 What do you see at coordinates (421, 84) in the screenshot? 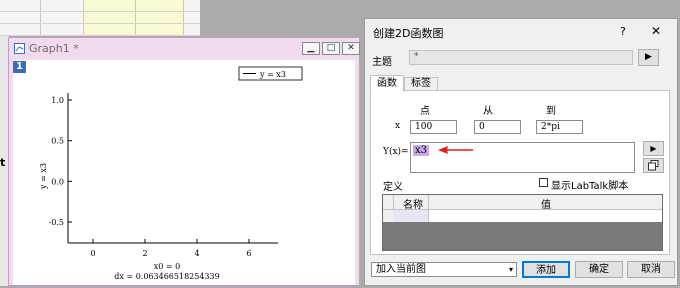
I see `tab-label: 标签` at bounding box center [421, 84].